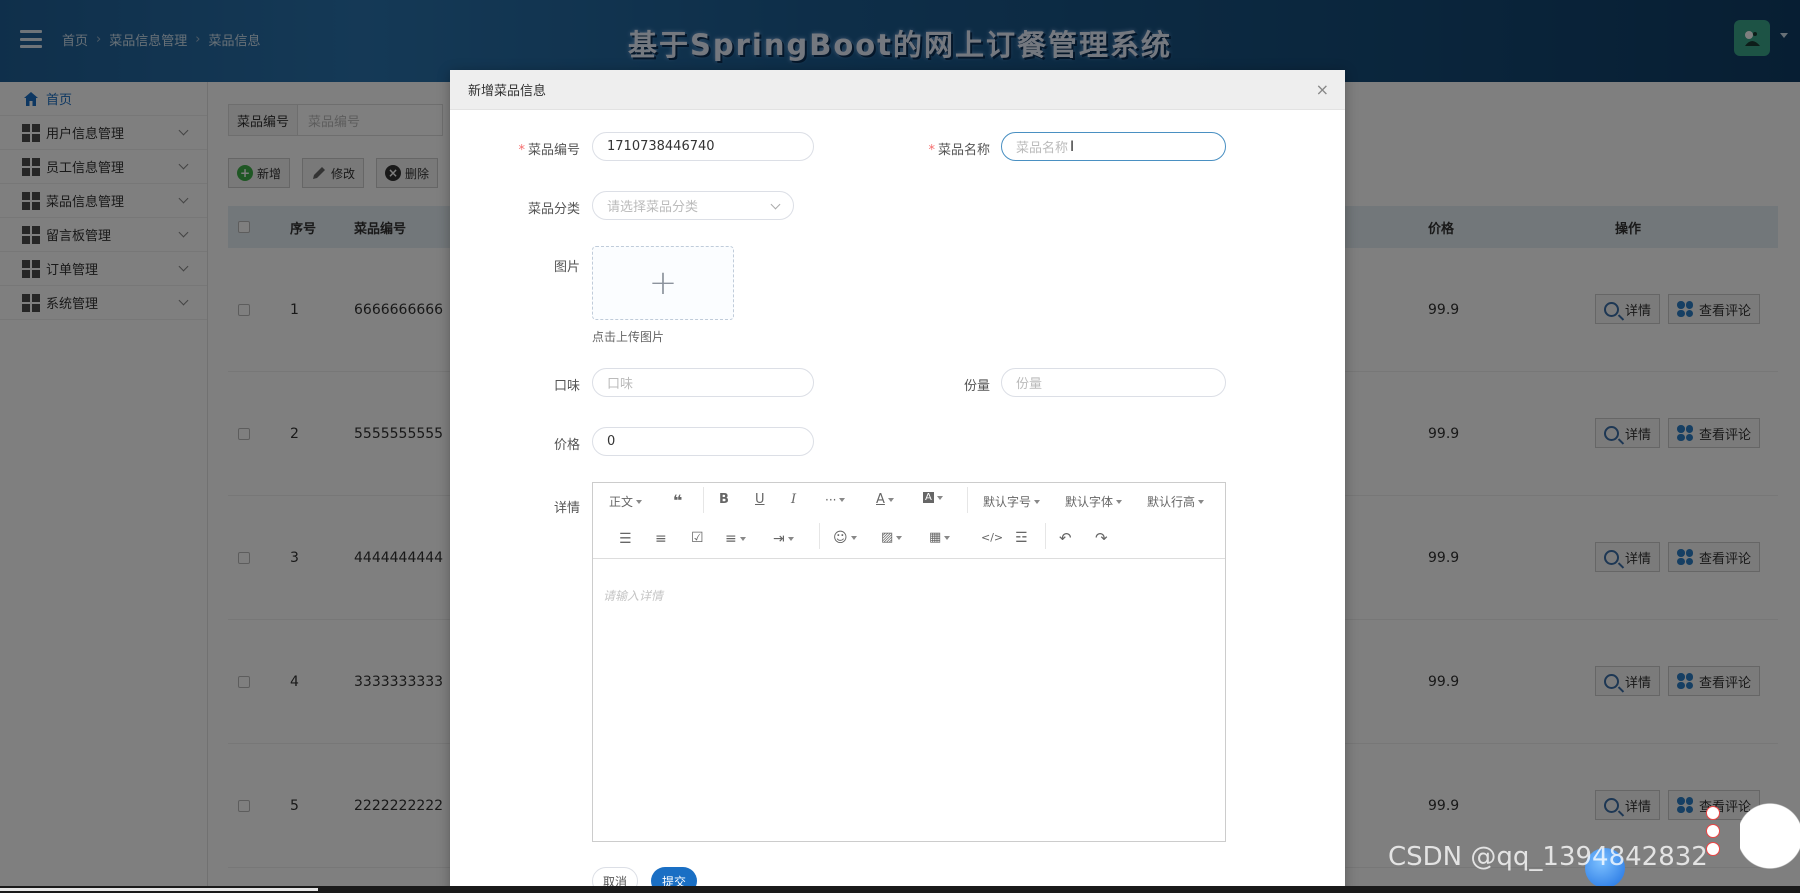  Describe the element at coordinates (1072, 146) in the screenshot. I see `text-cursor-icon: I` at that location.